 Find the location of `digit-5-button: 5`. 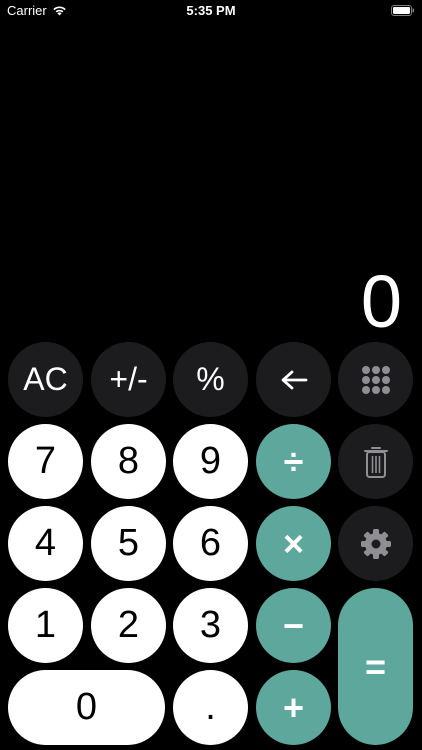

digit-5-button: 5 is located at coordinates (128, 543).